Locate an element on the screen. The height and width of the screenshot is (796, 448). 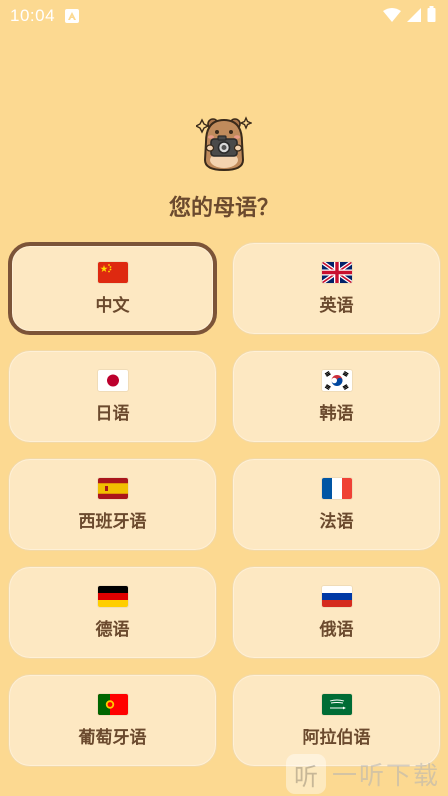
language-label: 法语 is located at coordinates (336, 521).